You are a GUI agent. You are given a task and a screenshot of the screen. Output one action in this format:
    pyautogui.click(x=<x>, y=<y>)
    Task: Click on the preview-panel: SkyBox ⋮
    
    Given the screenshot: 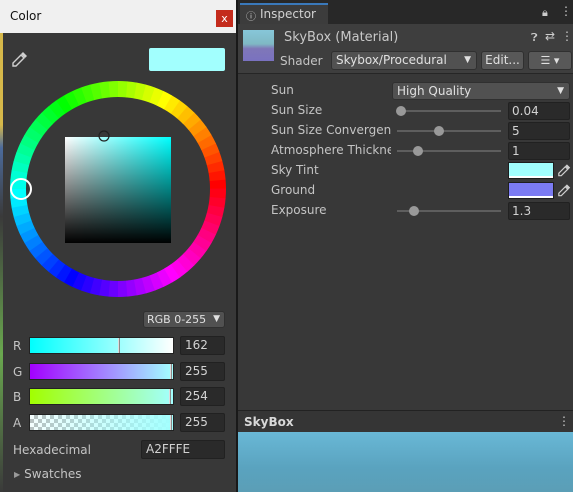 What is the action you would take?
    pyautogui.click(x=405, y=451)
    